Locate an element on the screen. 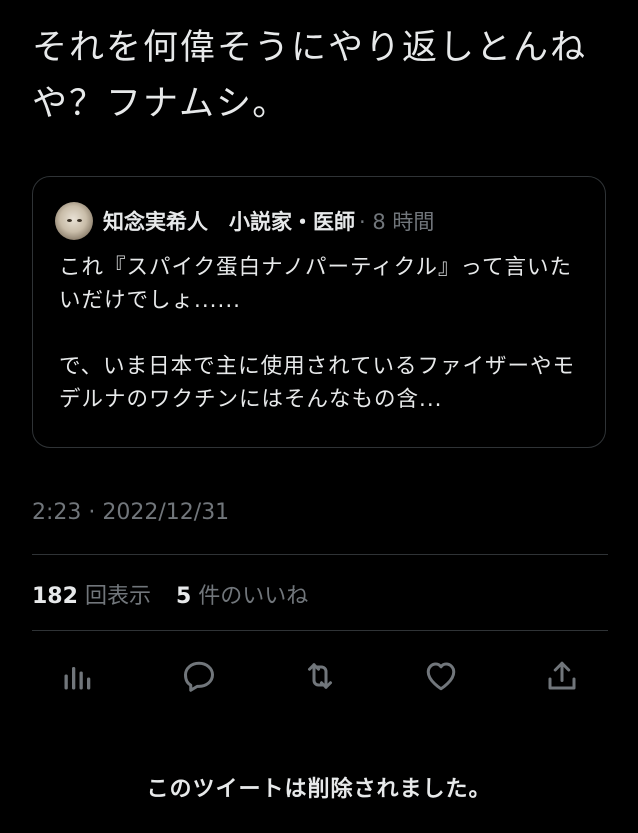 Image resolution: width=638 pixels, height=833 pixels. analytics-icon is located at coordinates (77, 678).